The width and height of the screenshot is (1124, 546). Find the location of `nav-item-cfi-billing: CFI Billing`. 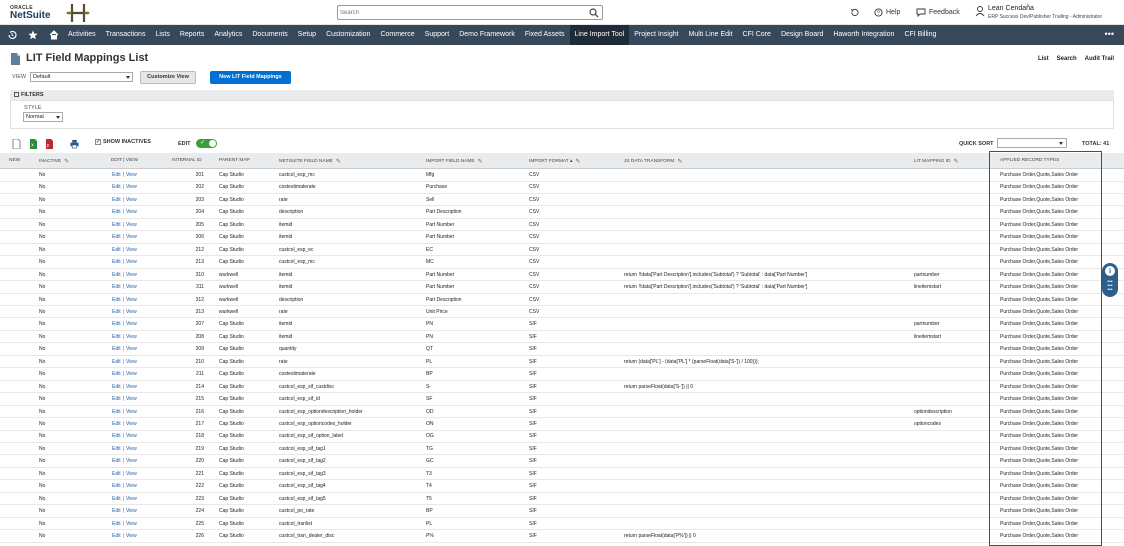

nav-item-cfi-billing: CFI Billing is located at coordinates (920, 35).